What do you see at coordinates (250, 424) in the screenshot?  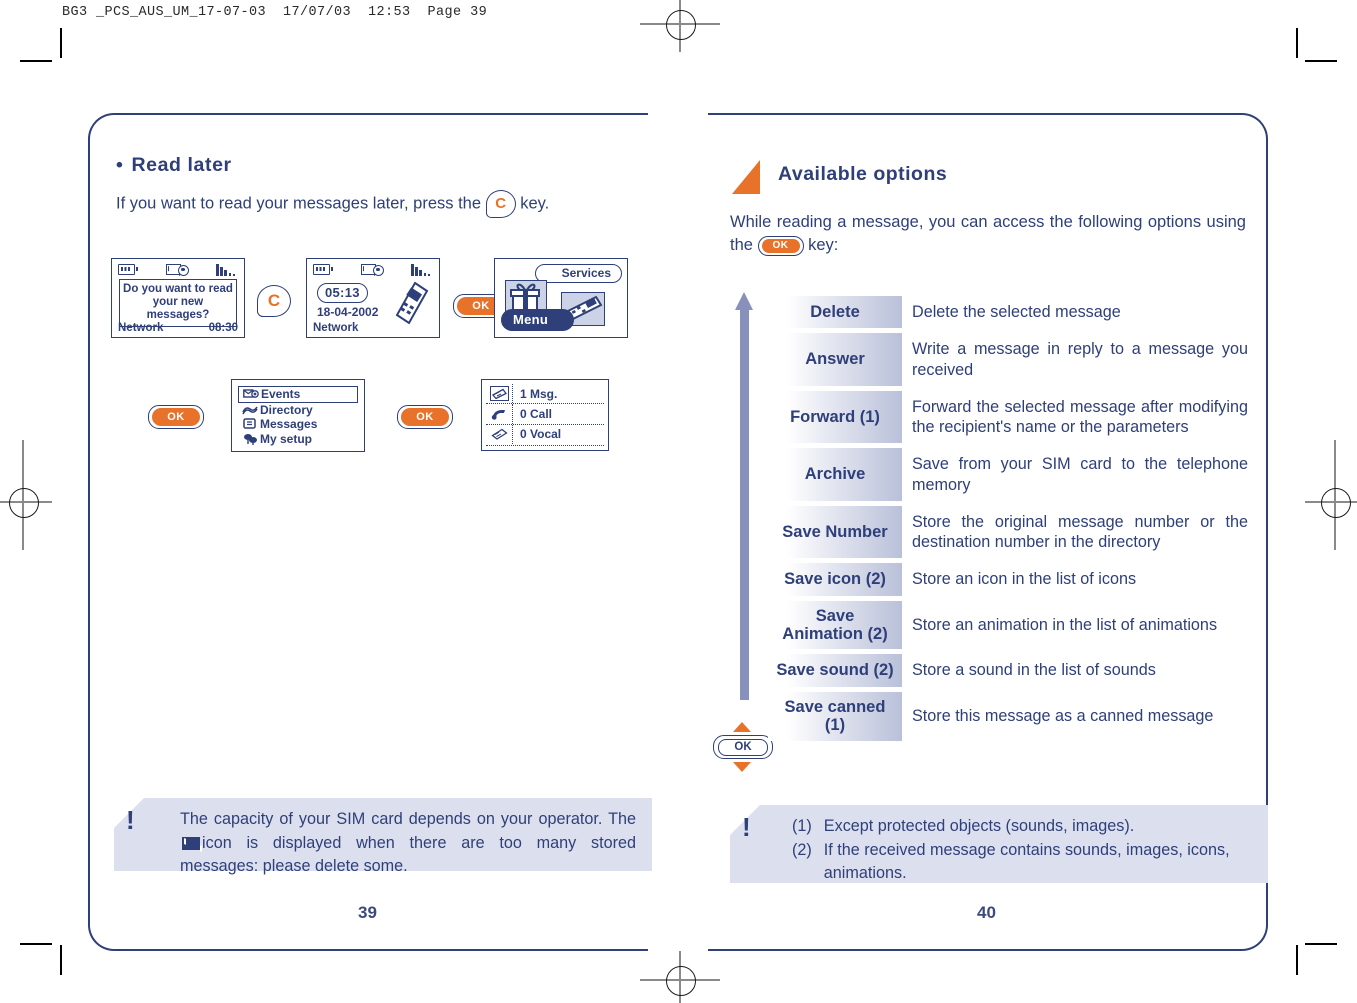 I see `messages-icon` at bounding box center [250, 424].